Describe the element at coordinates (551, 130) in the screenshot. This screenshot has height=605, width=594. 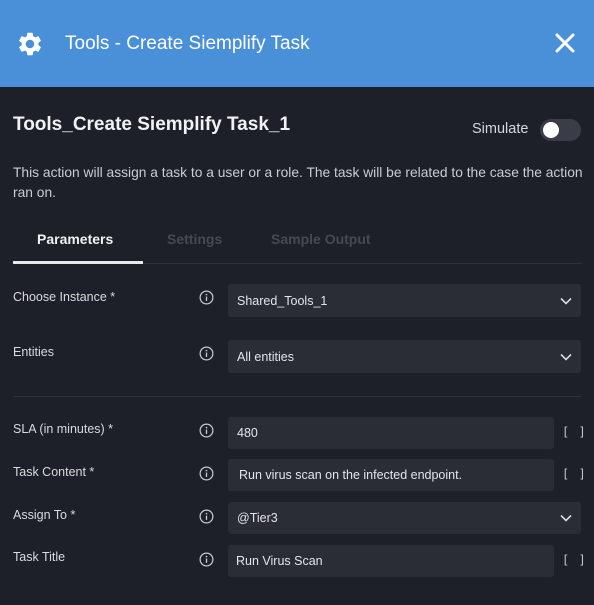
I see `toggle-knob` at that location.